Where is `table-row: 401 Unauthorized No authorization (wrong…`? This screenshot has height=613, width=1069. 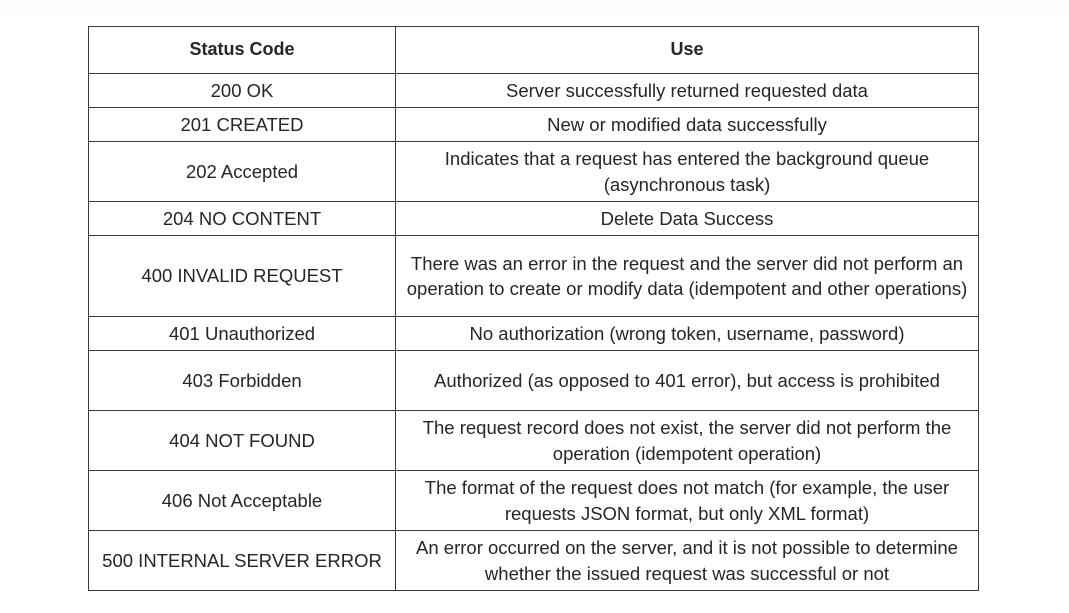 table-row: 401 Unauthorized No authorization (wrong… is located at coordinates (533, 333).